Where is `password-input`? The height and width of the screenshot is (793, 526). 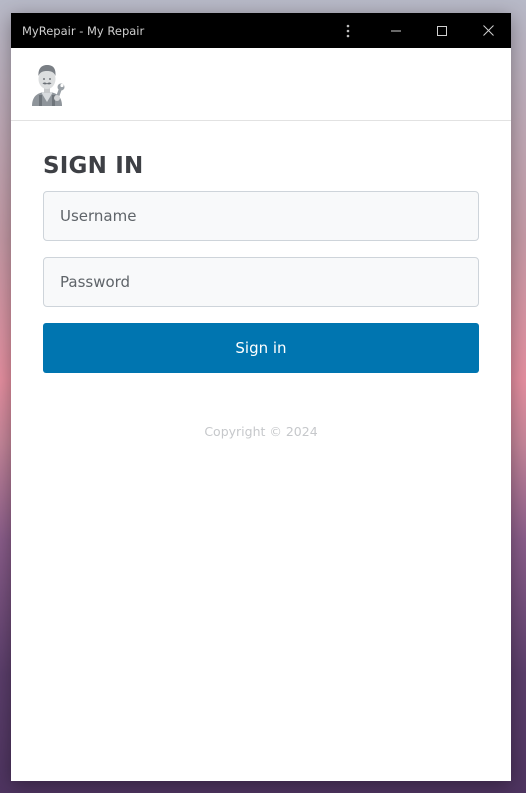 password-input is located at coordinates (261, 282).